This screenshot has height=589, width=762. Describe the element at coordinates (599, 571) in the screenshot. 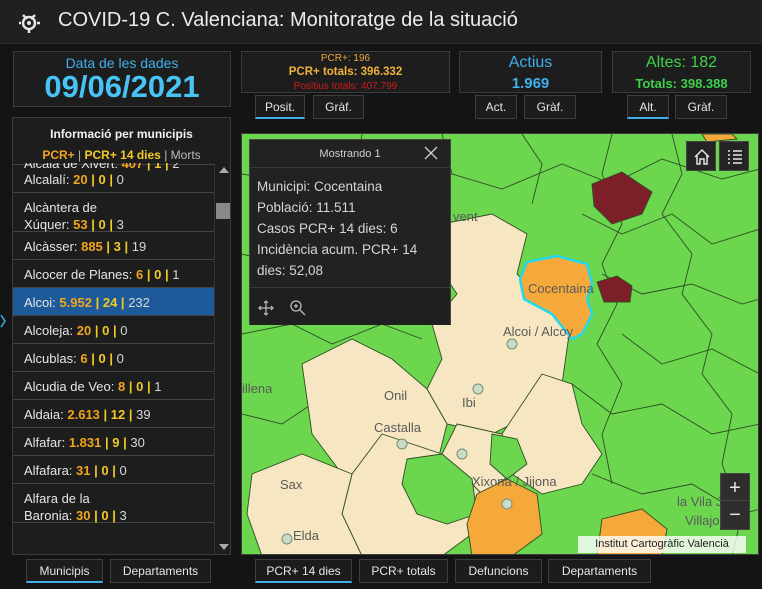

I see `tab-departaments-map: Departaments` at that location.